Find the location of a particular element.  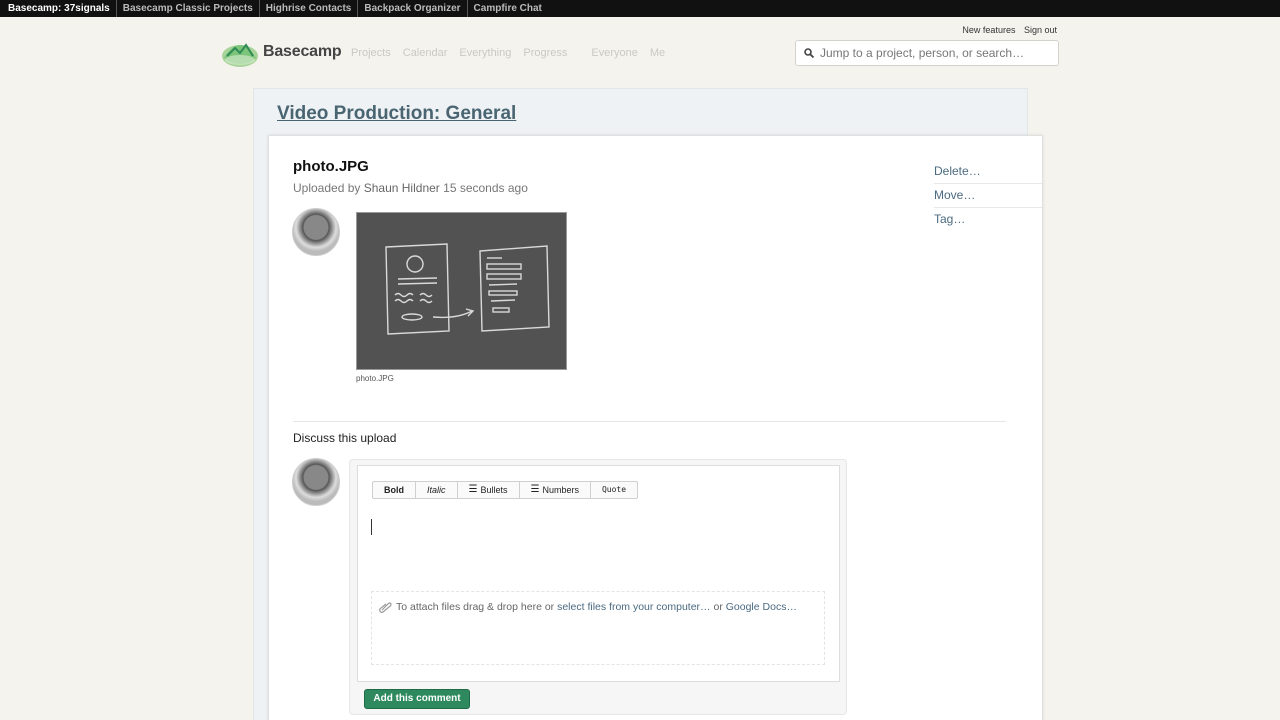

quote-button: Quote is located at coordinates (614, 490).